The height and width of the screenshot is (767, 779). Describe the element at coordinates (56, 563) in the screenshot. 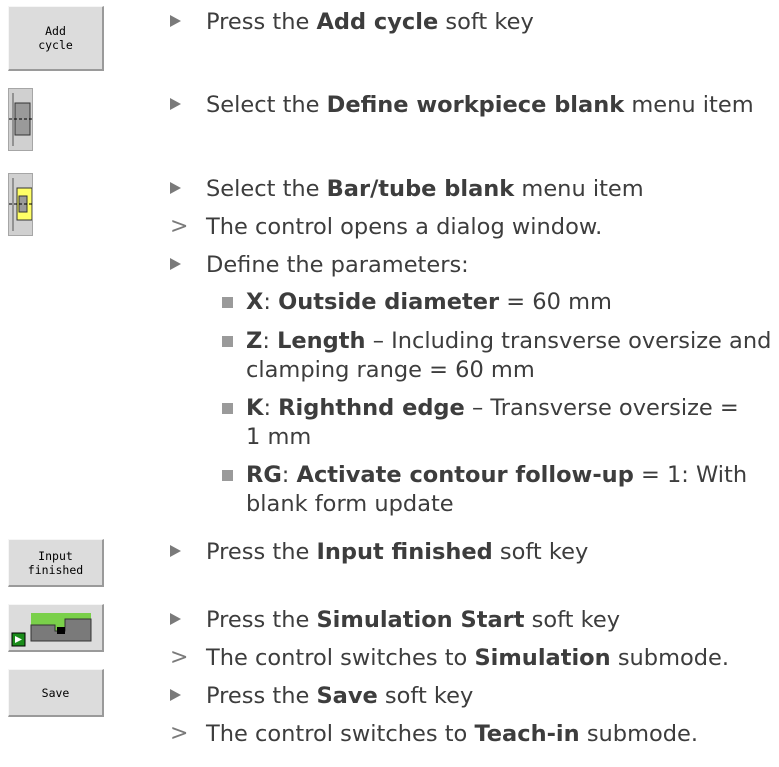

I see `input-finished-softkey: Input finished` at that location.